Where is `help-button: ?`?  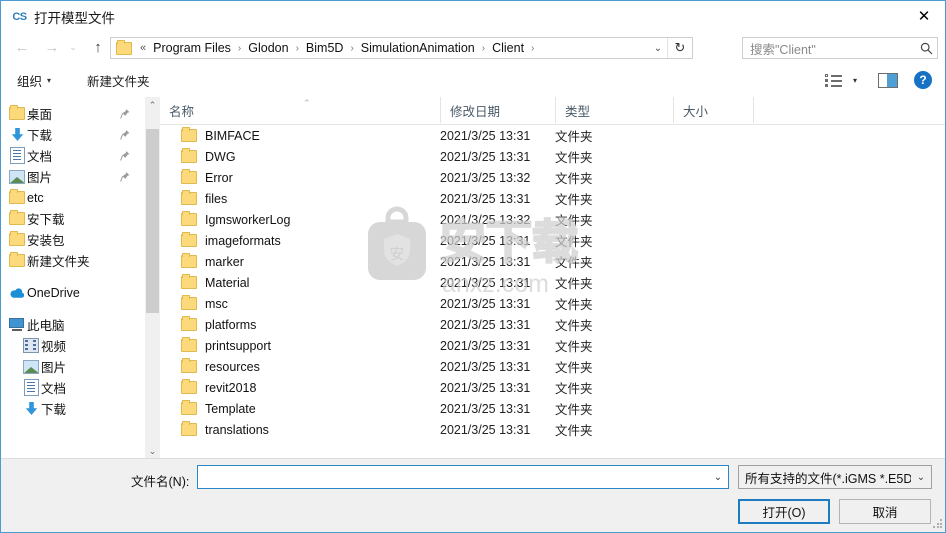 help-button: ? is located at coordinates (923, 80).